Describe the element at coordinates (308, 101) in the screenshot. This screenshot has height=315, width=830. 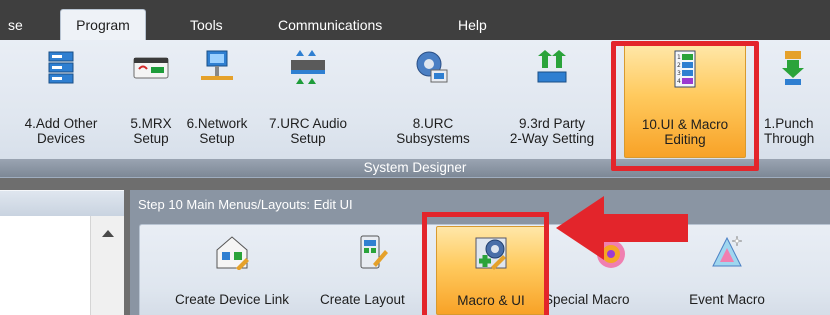
I see `urc-audio-setup-button: 7.URC Audio Setup` at that location.